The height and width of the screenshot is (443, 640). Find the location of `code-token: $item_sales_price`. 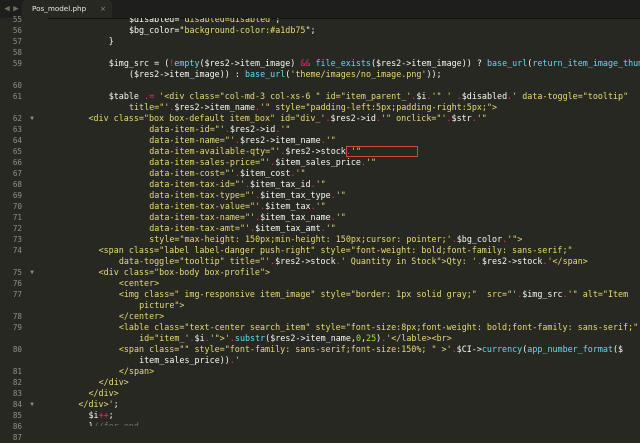

code-token: $item_sales_price is located at coordinates (318, 162).